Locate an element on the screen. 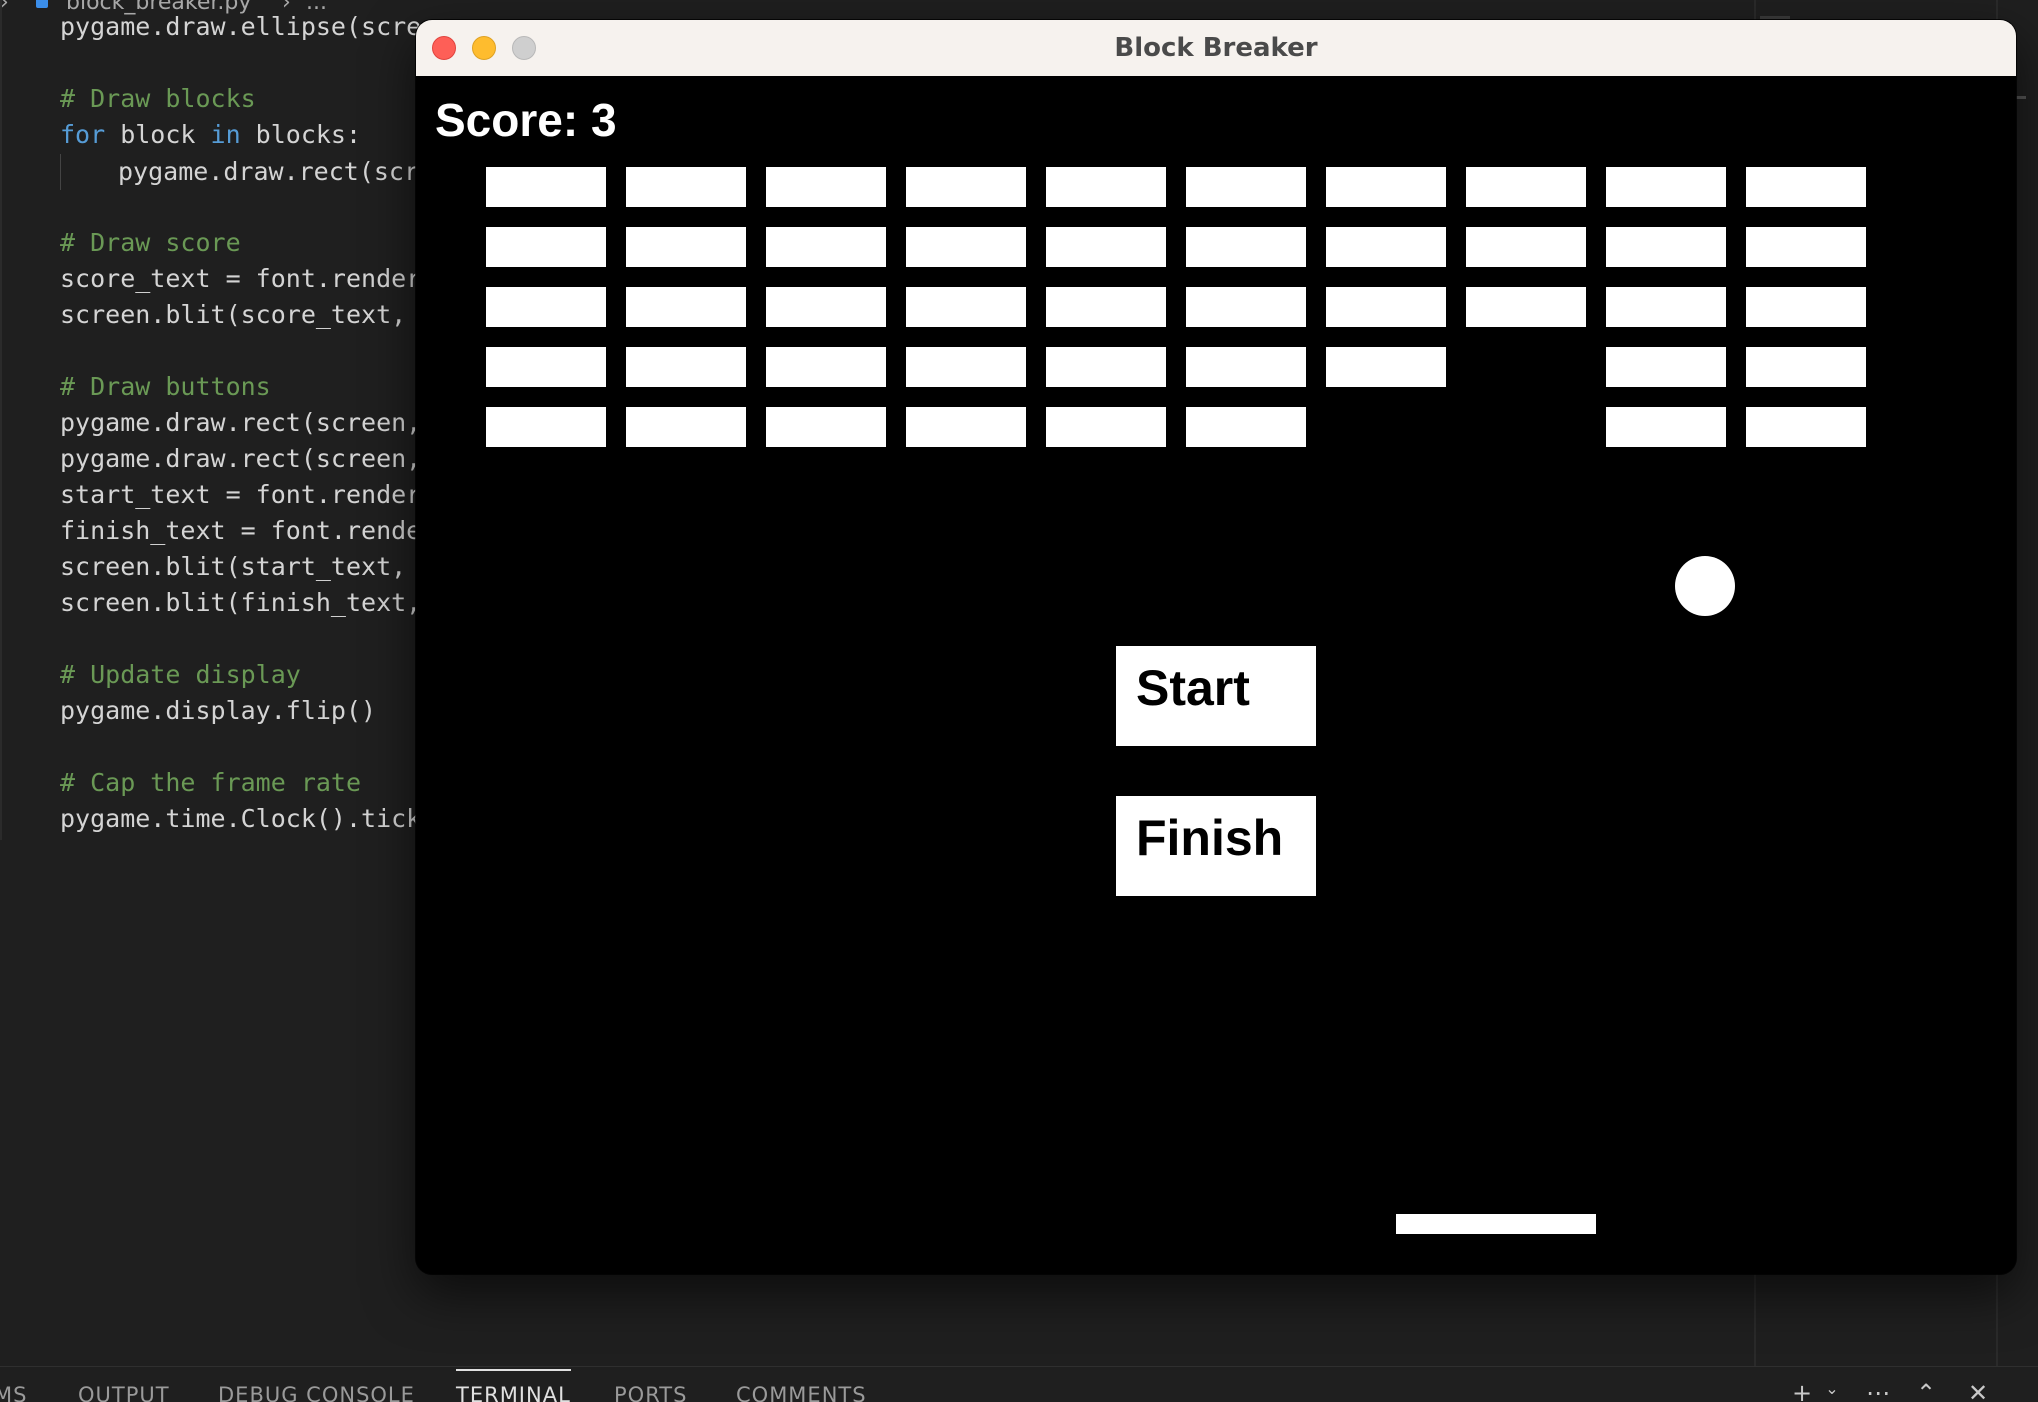 Image resolution: width=2038 pixels, height=1402 pixels. code-line: pygame.draw.rect(scre is located at coordinates (276, 171).